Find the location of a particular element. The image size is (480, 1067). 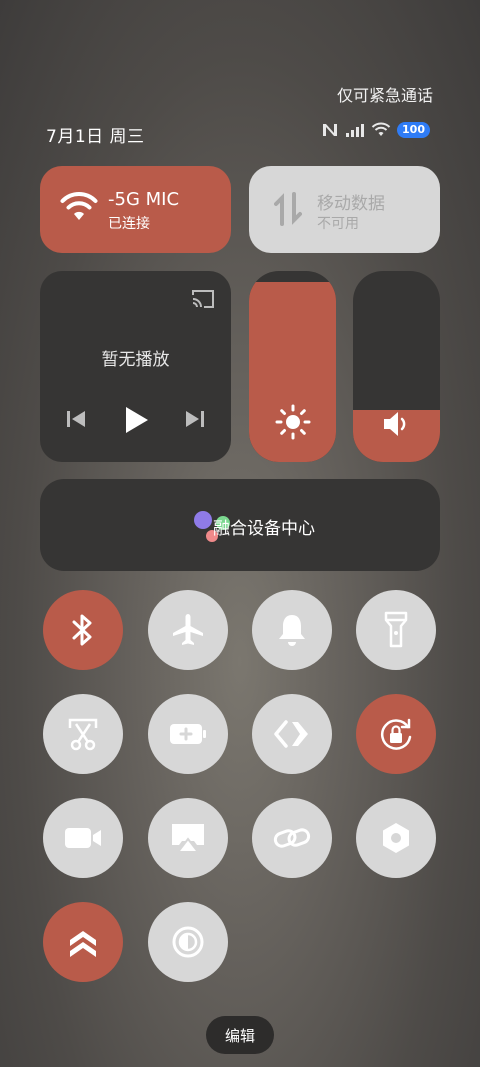

wifi-status-text: 已连接 is located at coordinates (129, 224).